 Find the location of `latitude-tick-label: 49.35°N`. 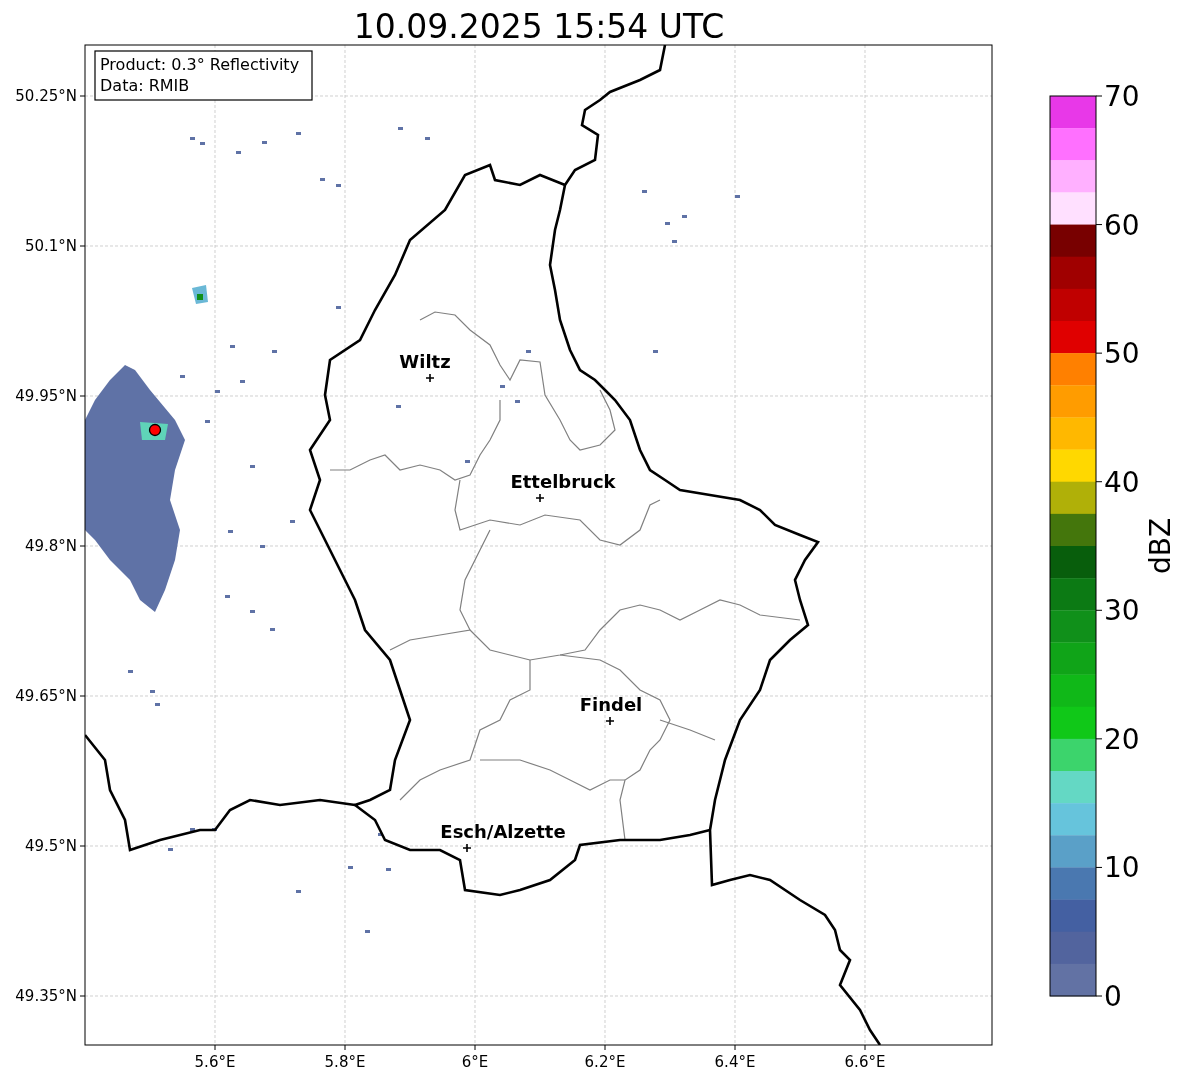

latitude-tick-label: 49.35°N is located at coordinates (46, 996).